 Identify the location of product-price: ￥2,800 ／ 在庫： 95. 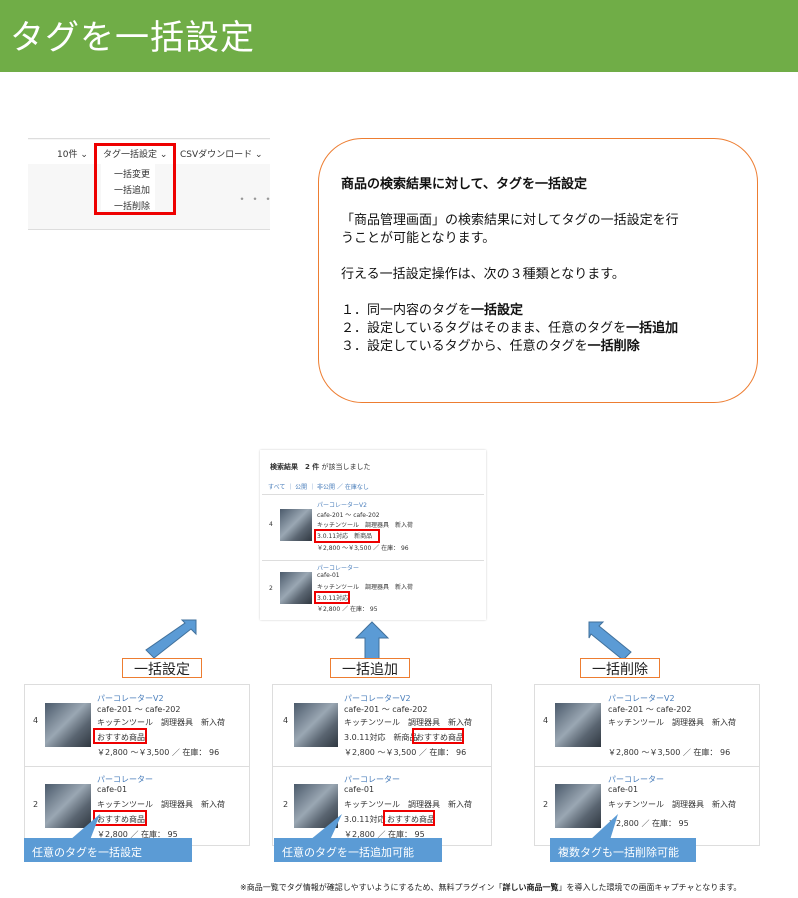
(347, 609).